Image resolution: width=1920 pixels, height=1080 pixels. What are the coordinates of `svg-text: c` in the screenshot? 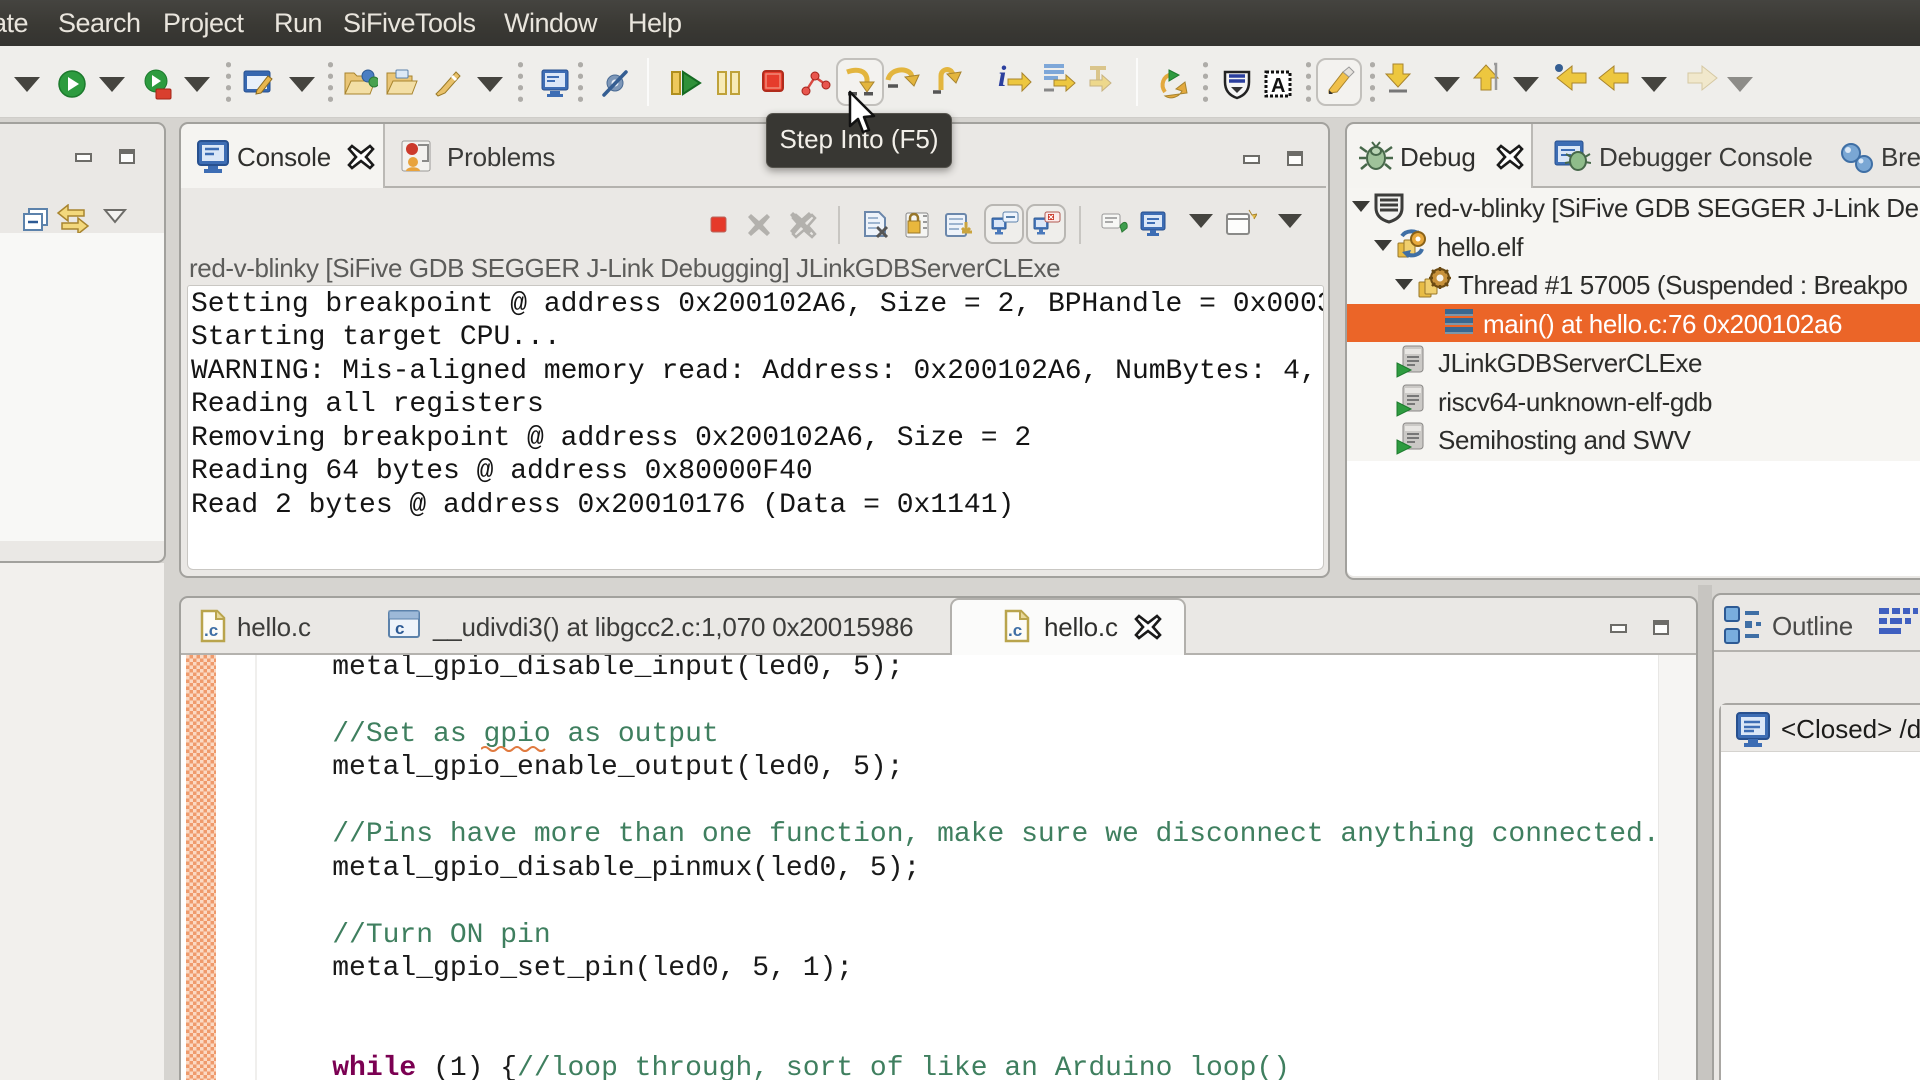 It's located at (399, 628).